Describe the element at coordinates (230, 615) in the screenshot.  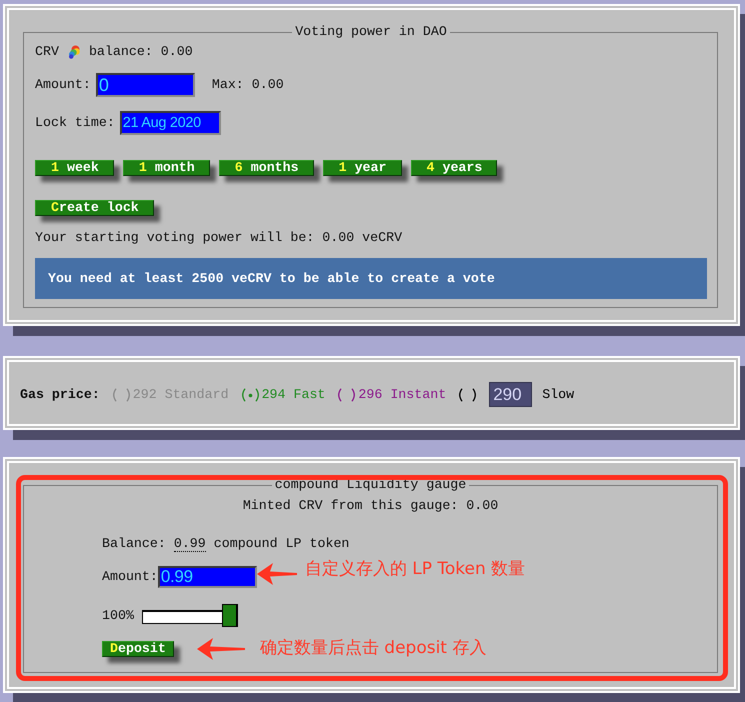
I see `slider-thumb` at that location.